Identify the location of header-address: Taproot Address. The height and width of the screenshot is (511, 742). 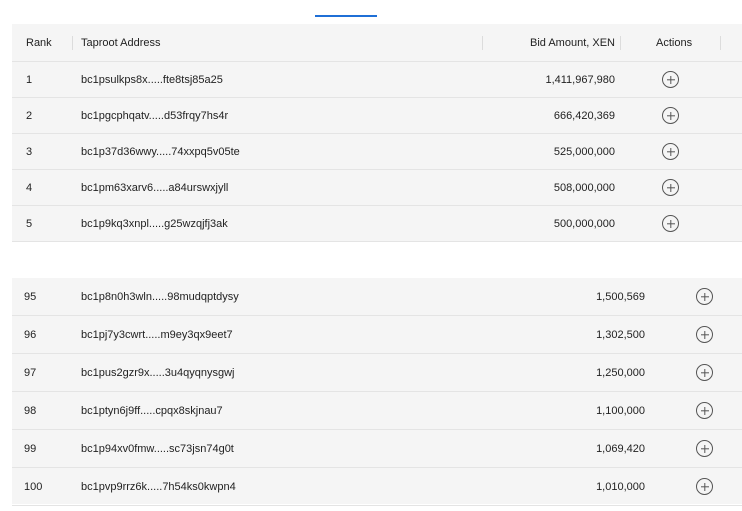
(121, 42).